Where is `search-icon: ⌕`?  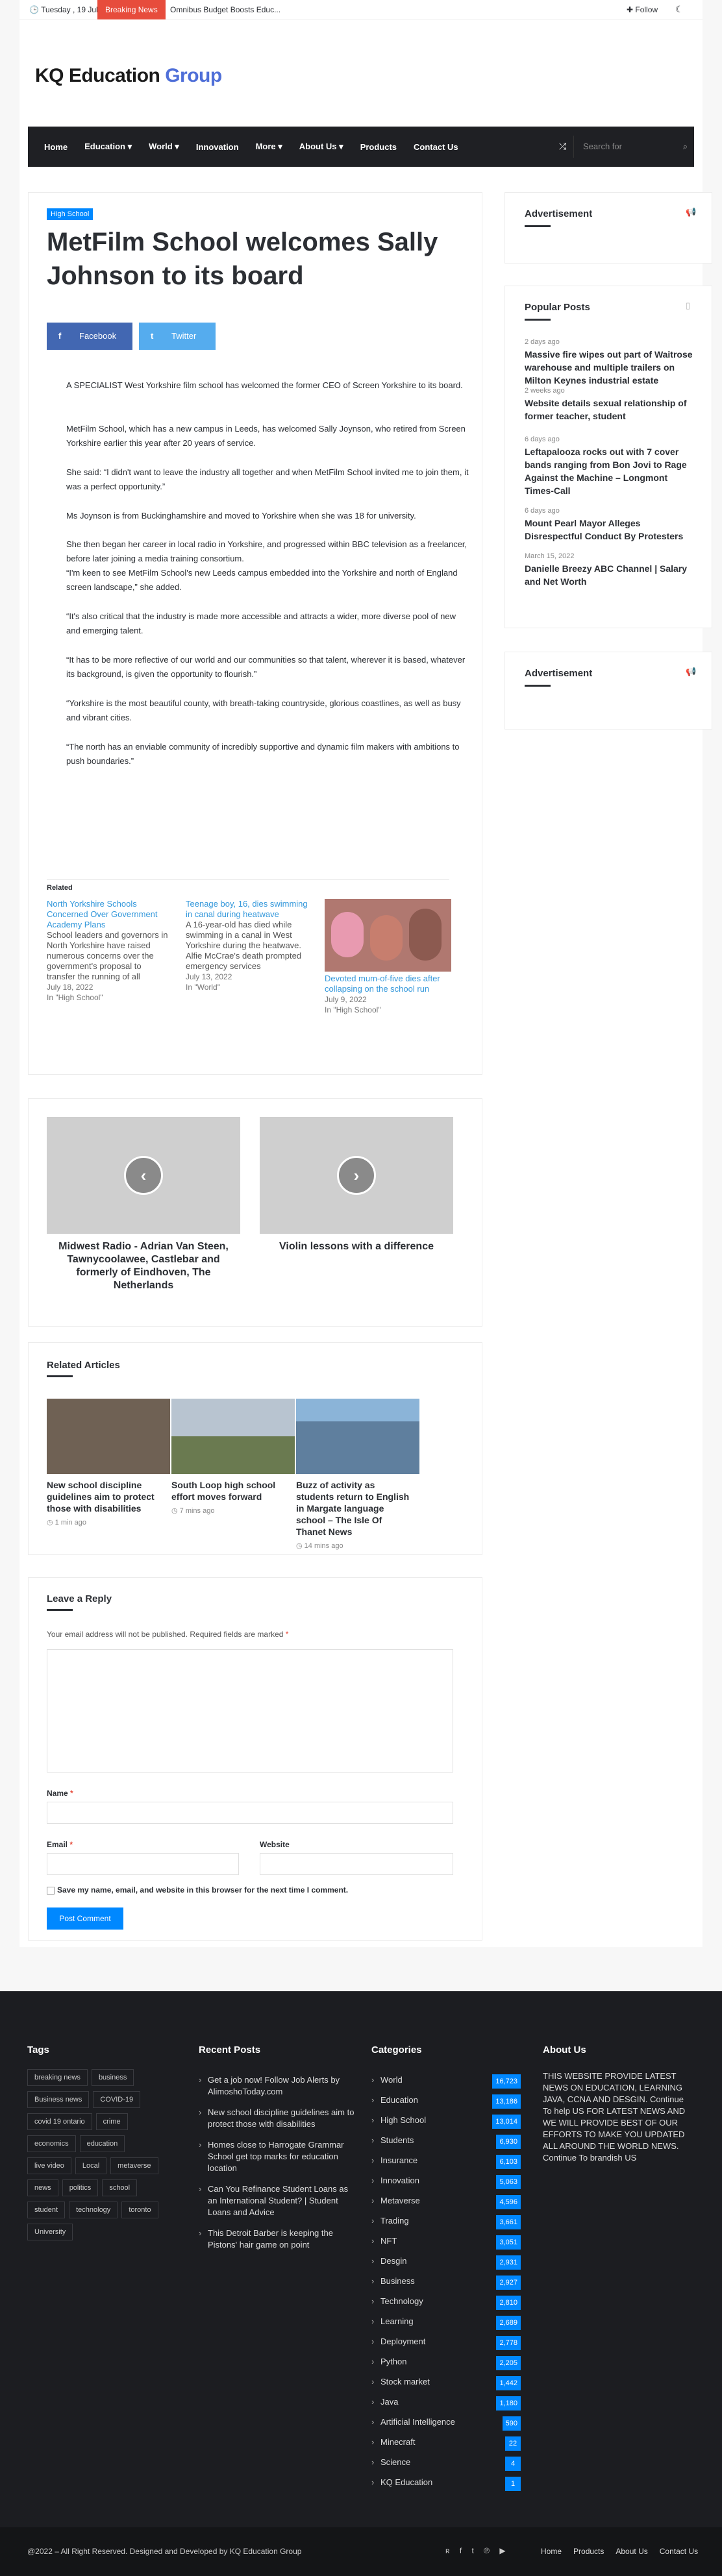 search-icon: ⌕ is located at coordinates (685, 147).